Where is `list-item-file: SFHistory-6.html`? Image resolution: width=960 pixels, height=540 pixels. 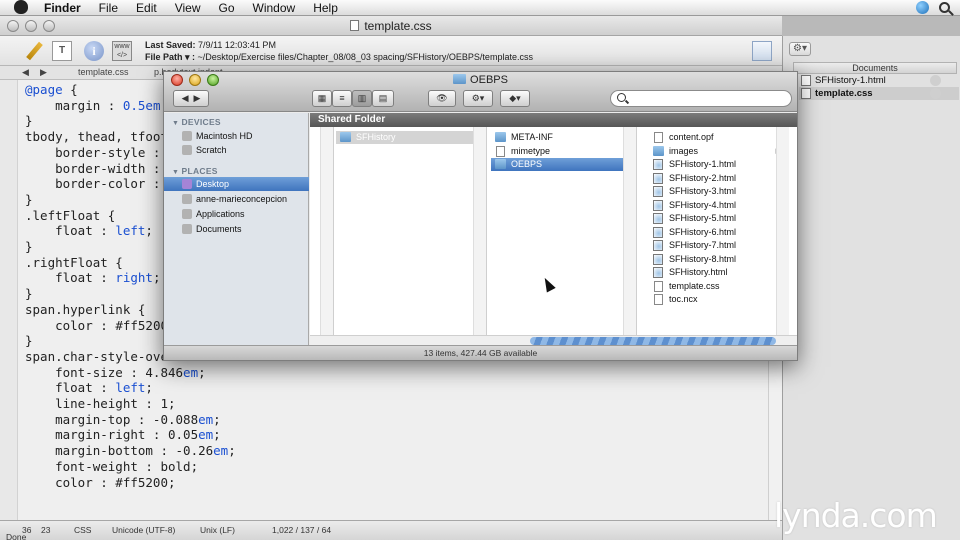
list-item-file: SFHistory-6.html is located at coordinates (717, 232).